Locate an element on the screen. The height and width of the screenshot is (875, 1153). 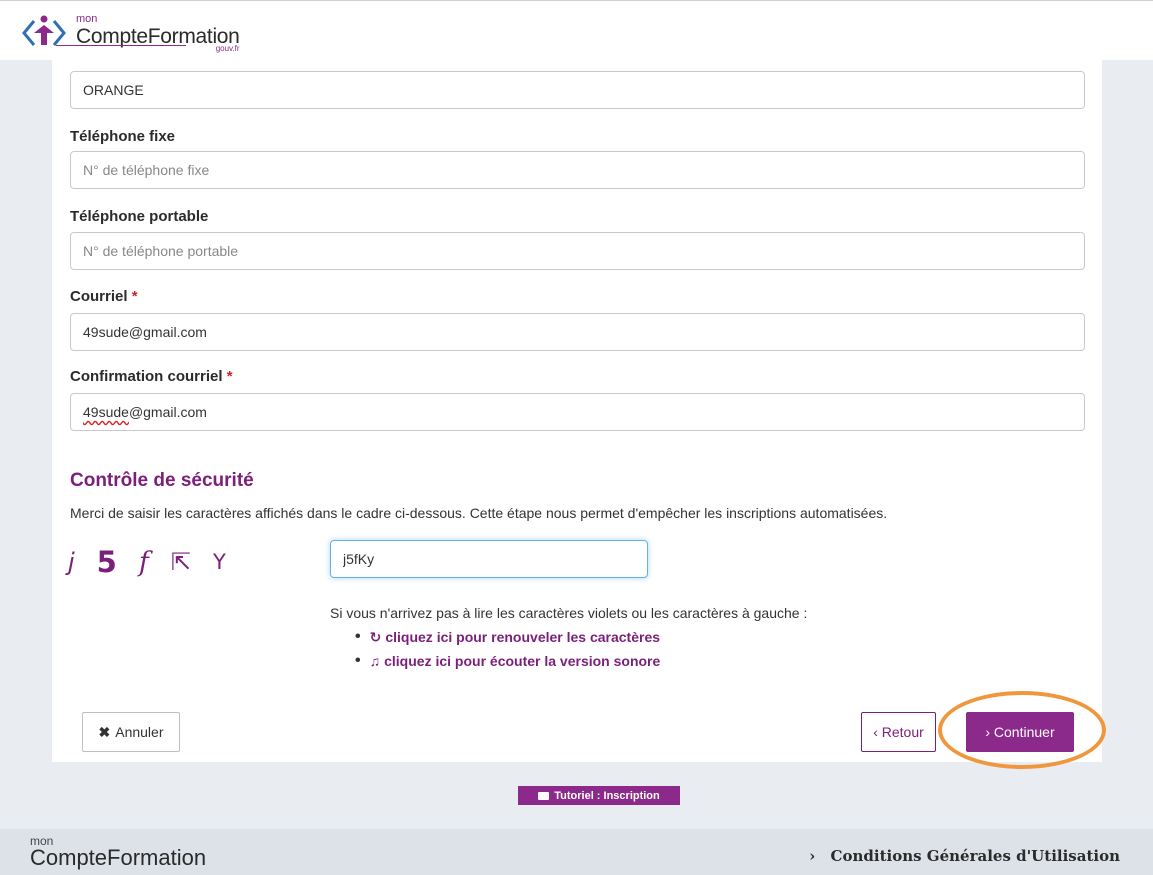
email-confirm-input: 49sude @gmail.com is located at coordinates (577, 412).